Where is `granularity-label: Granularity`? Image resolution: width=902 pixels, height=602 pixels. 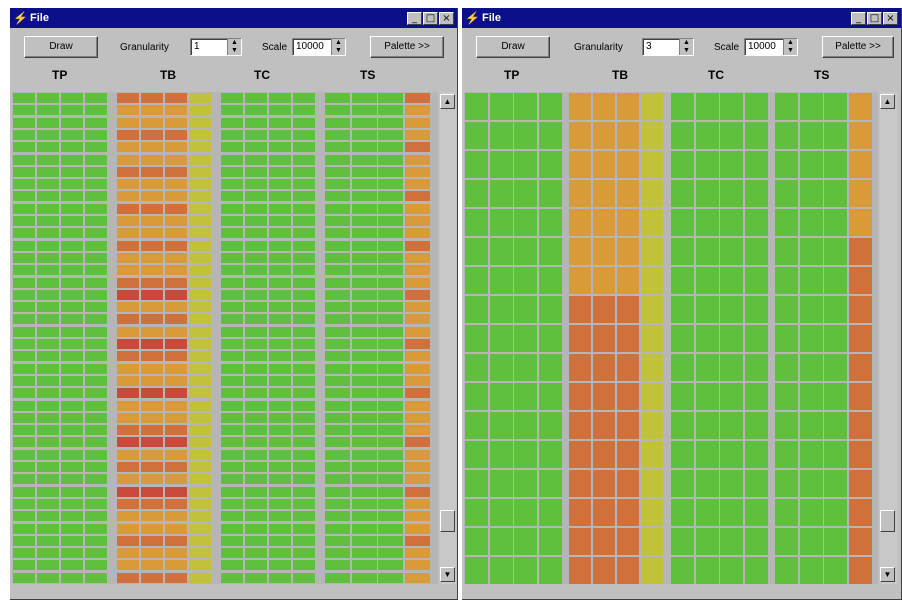 granularity-label: Granularity is located at coordinates (144, 47).